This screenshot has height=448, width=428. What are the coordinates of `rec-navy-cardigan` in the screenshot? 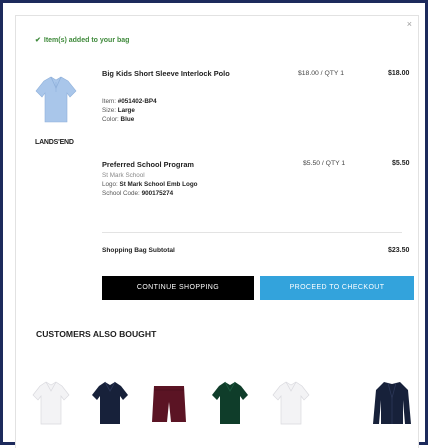 It's located at (392, 404).